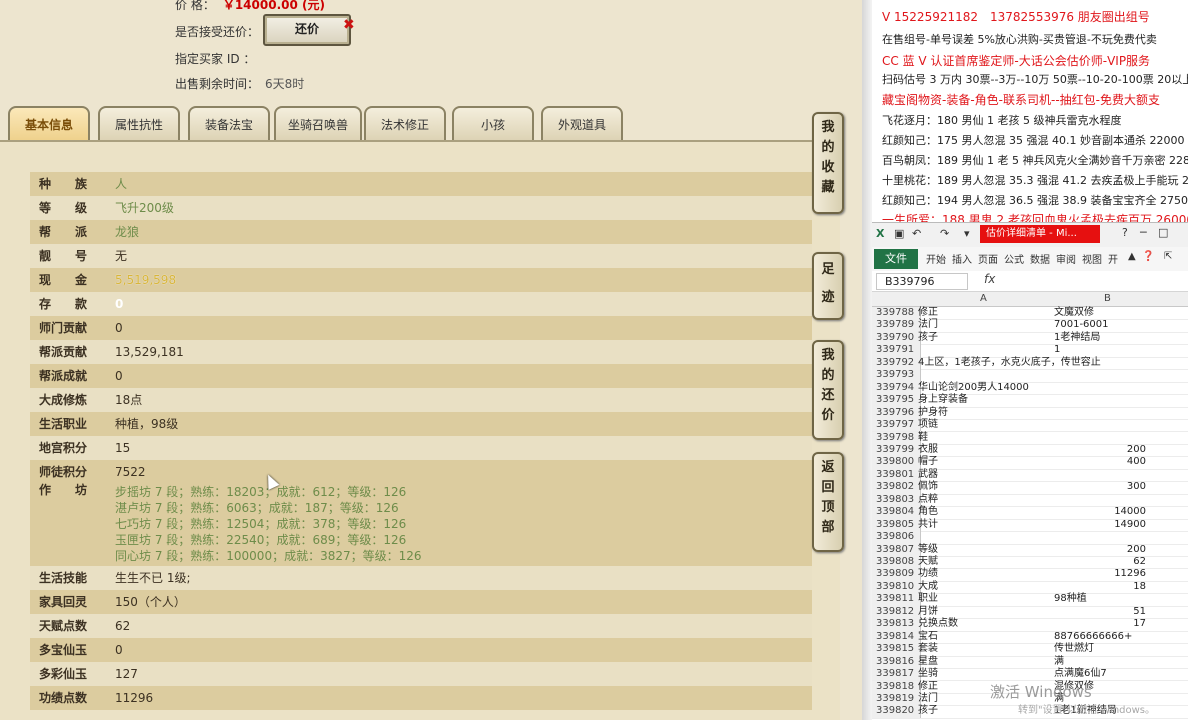 Image resolution: width=1188 pixels, height=721 pixels. Describe the element at coordinates (1092, 258) in the screenshot. I see `tab-view: 视图` at that location.